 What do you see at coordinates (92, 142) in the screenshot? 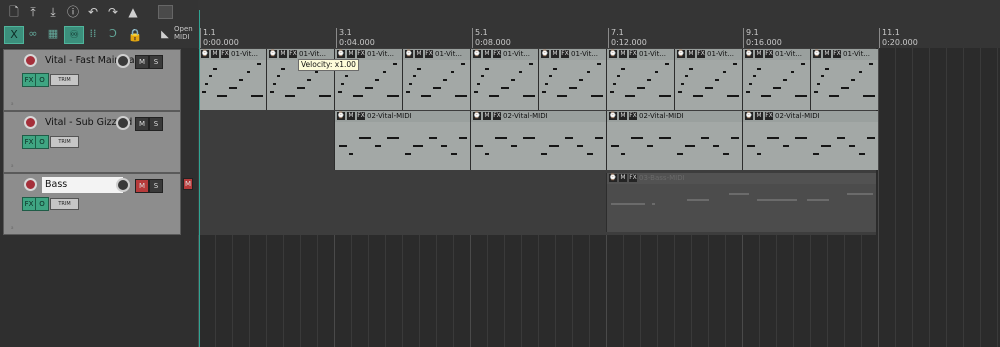
I see `track-panel: Vital - Sub Gizzard M S FX O TRIM a` at bounding box center [92, 142].